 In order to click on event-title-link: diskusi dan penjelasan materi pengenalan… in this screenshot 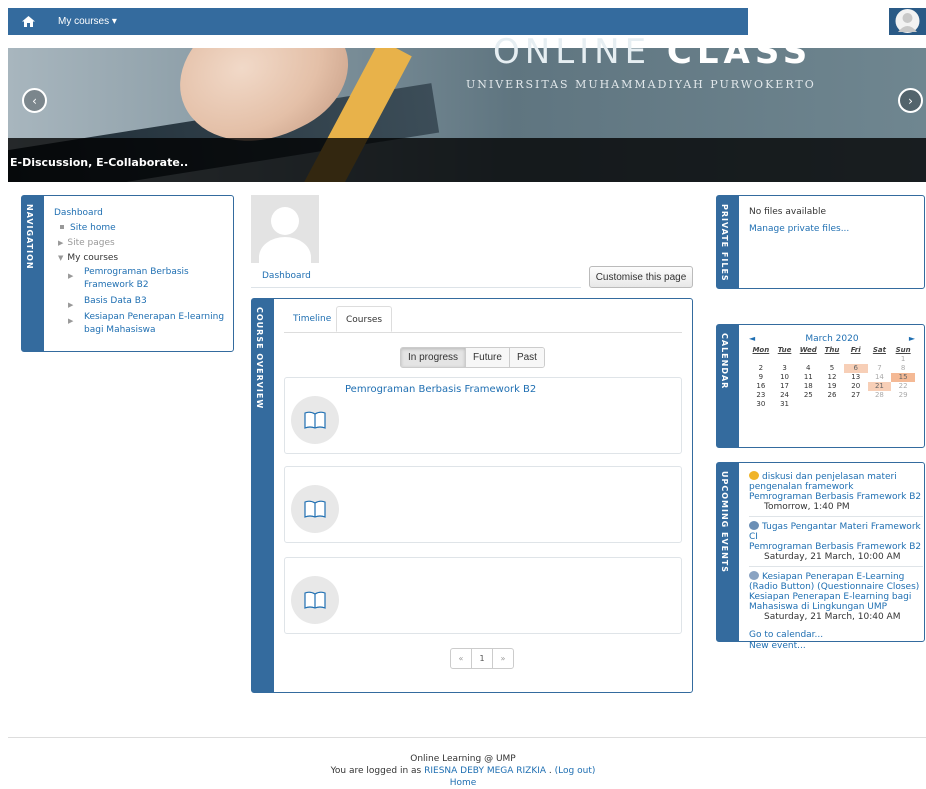, I will do `click(823, 482)`.